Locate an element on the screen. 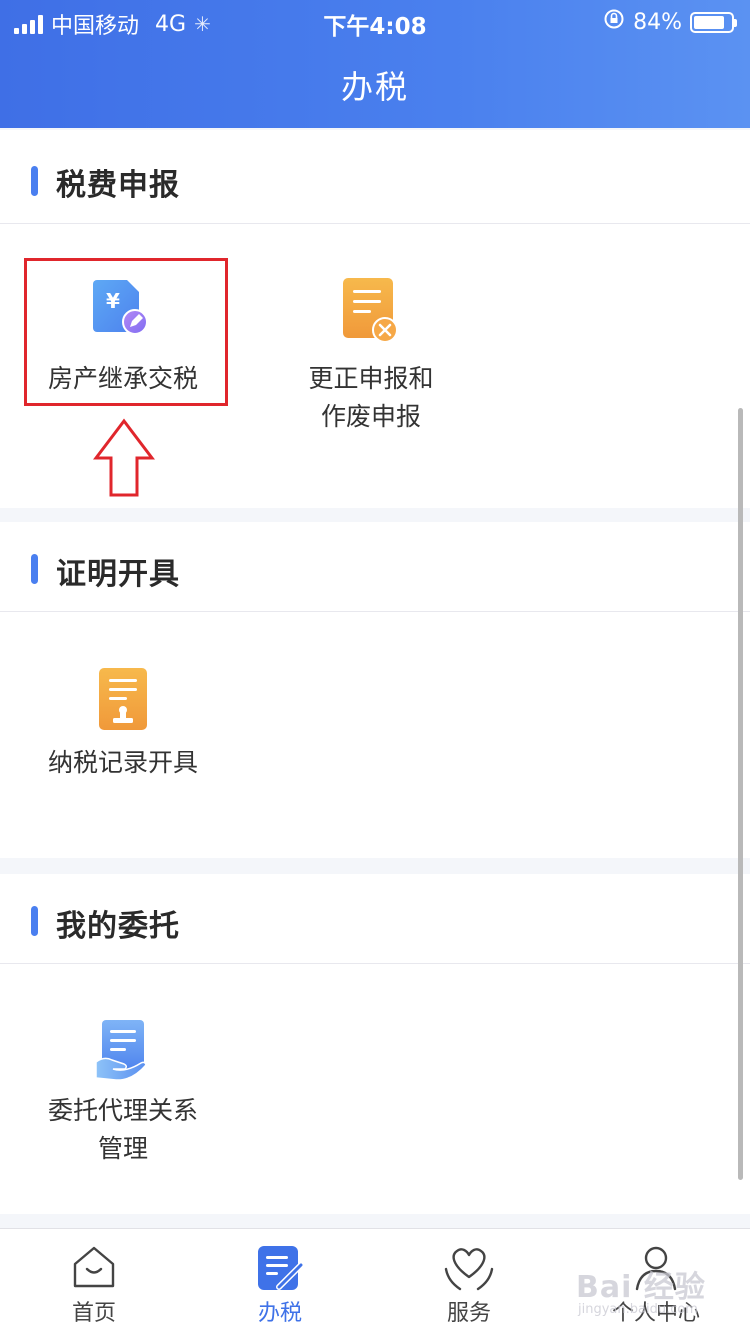 This screenshot has height=1334, width=750. status-bar: 中国移动 4G ✳ 下午4:08 84% is located at coordinates (375, 20).